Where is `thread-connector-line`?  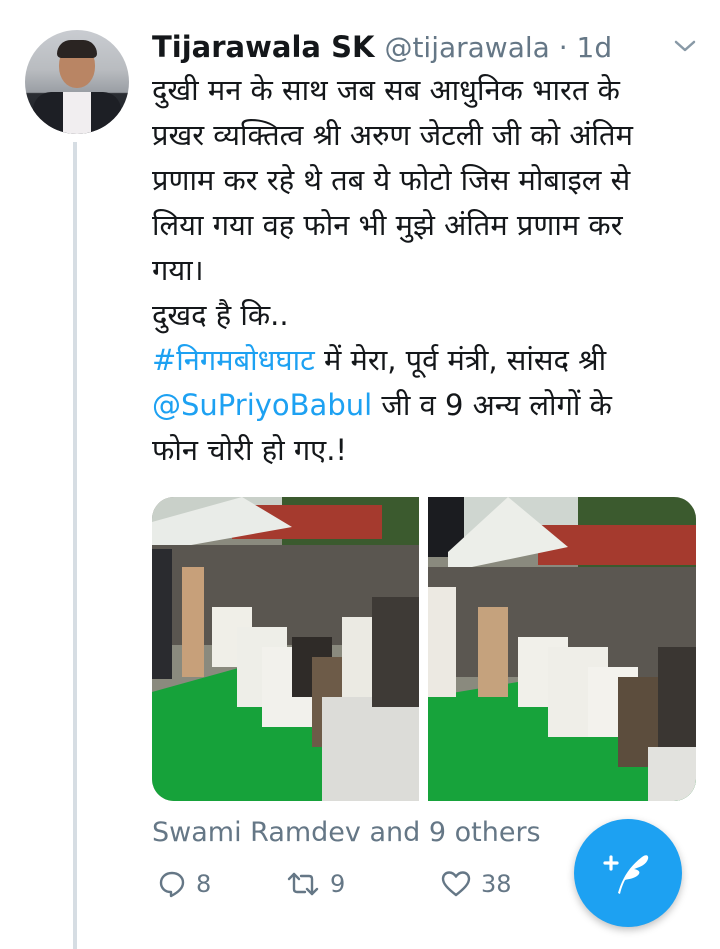
thread-connector-line is located at coordinates (75, 545).